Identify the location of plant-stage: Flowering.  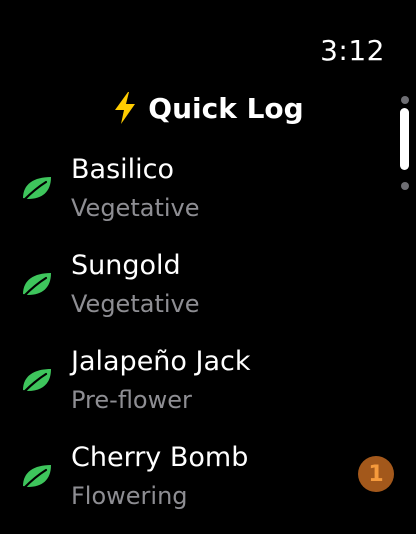
(129, 496).